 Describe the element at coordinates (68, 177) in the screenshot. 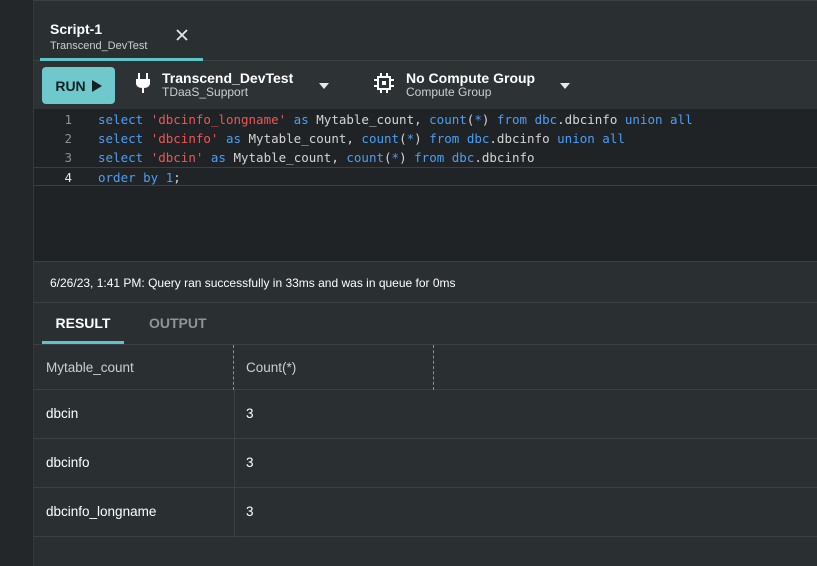

I see `line-number: 4` at that location.